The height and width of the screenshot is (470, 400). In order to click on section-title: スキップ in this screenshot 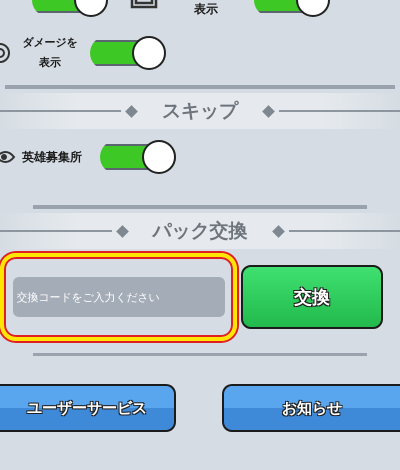, I will do `click(200, 111)`.